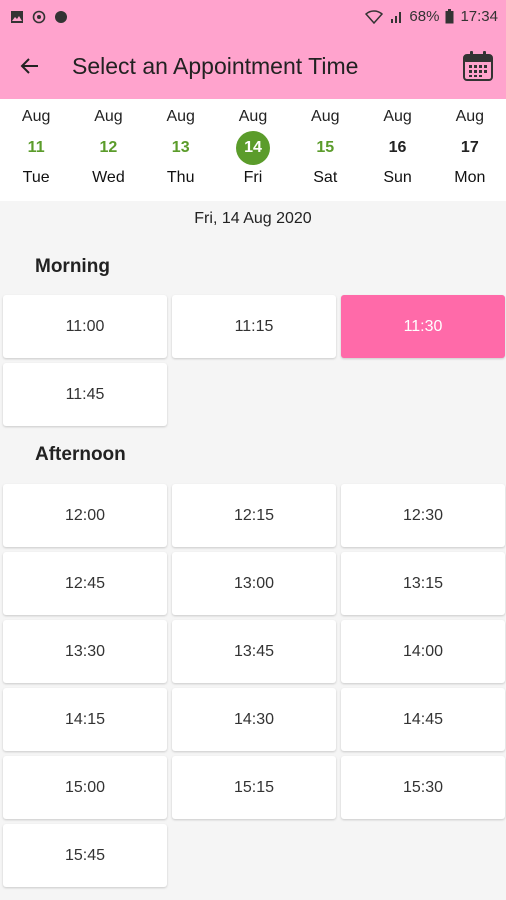  What do you see at coordinates (423, 515) in the screenshot?
I see `time-slot: 12:30` at bounding box center [423, 515].